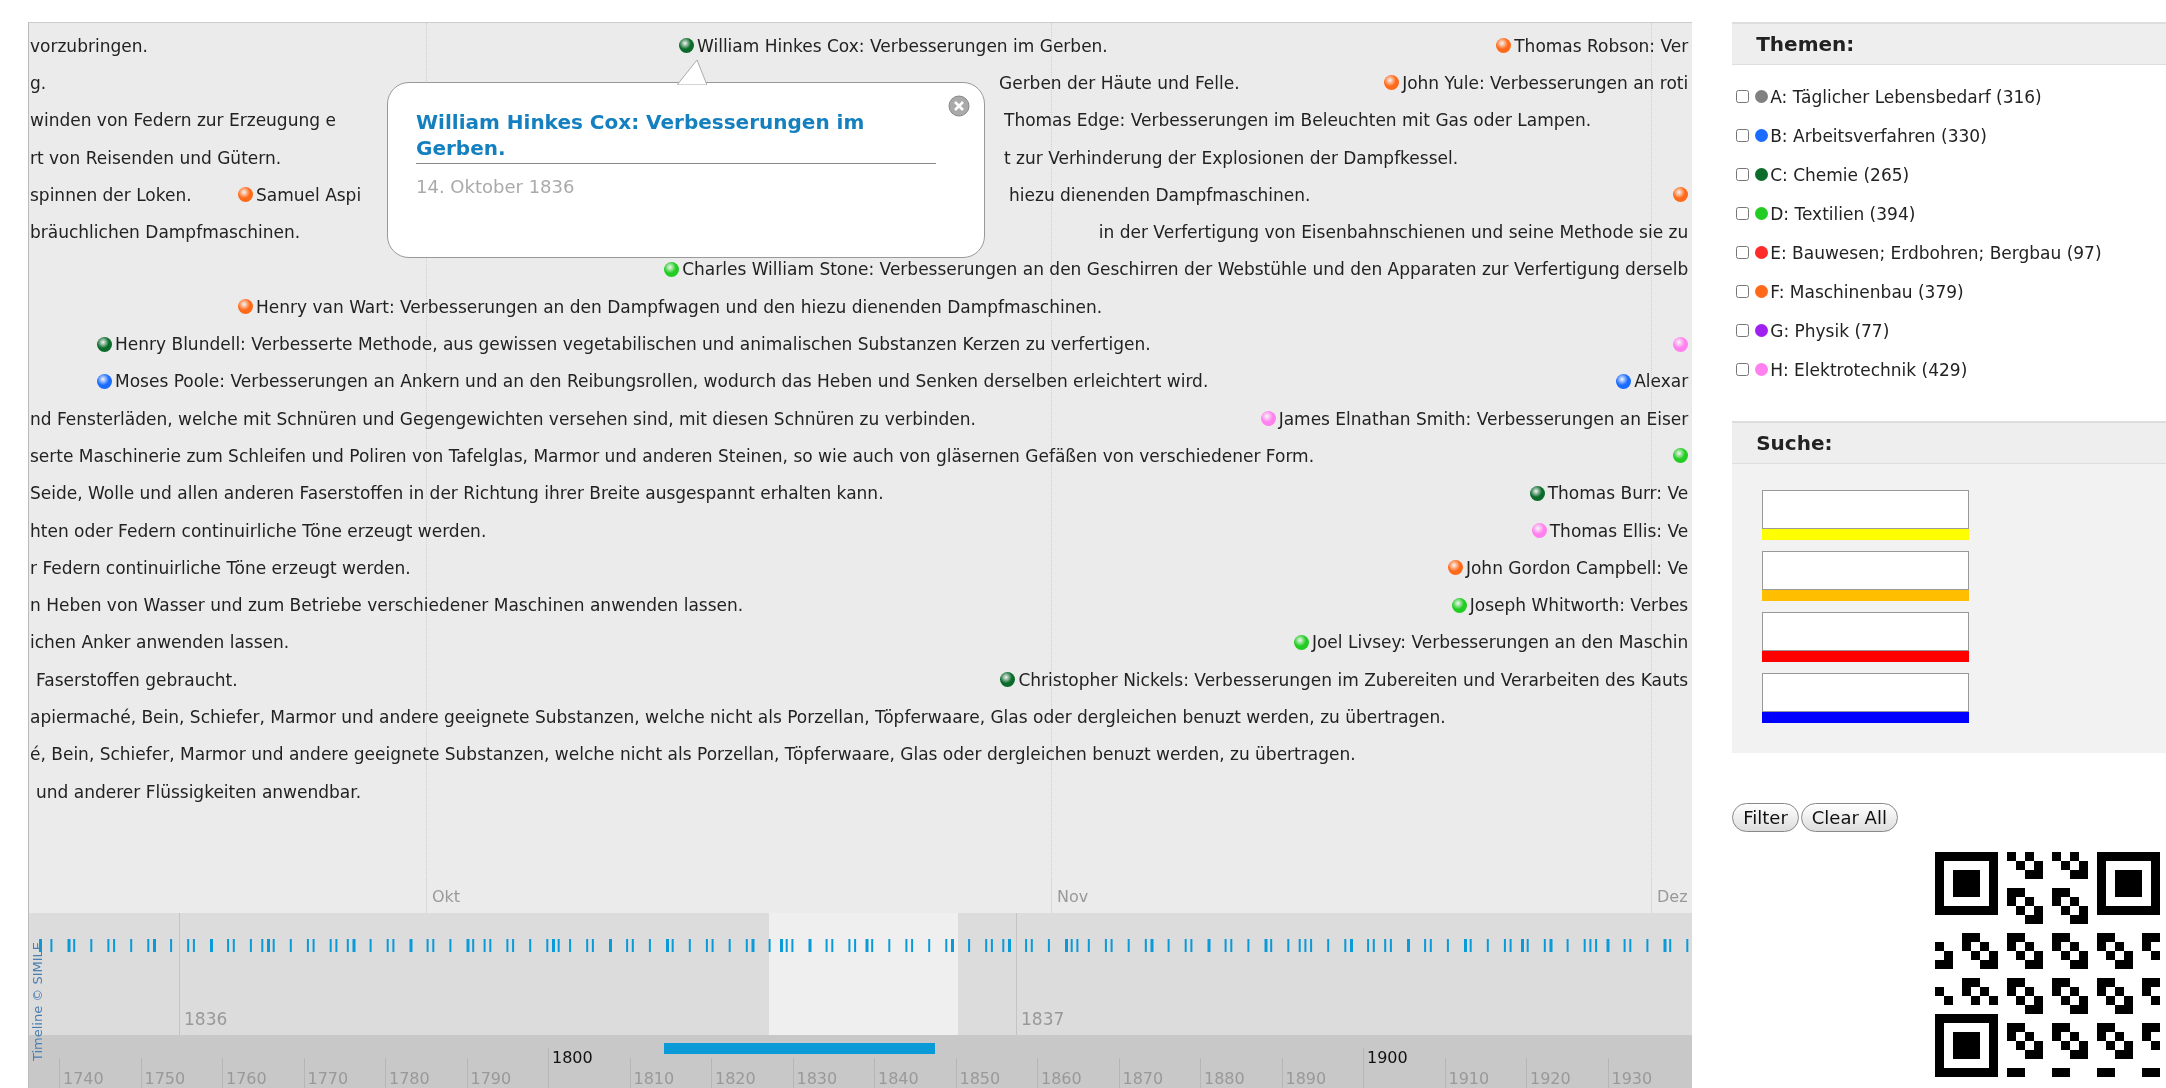 Image resolution: width=2166 pixels, height=1088 pixels. Describe the element at coordinates (1661, 381) in the screenshot. I see `event-title: Alexar` at that location.